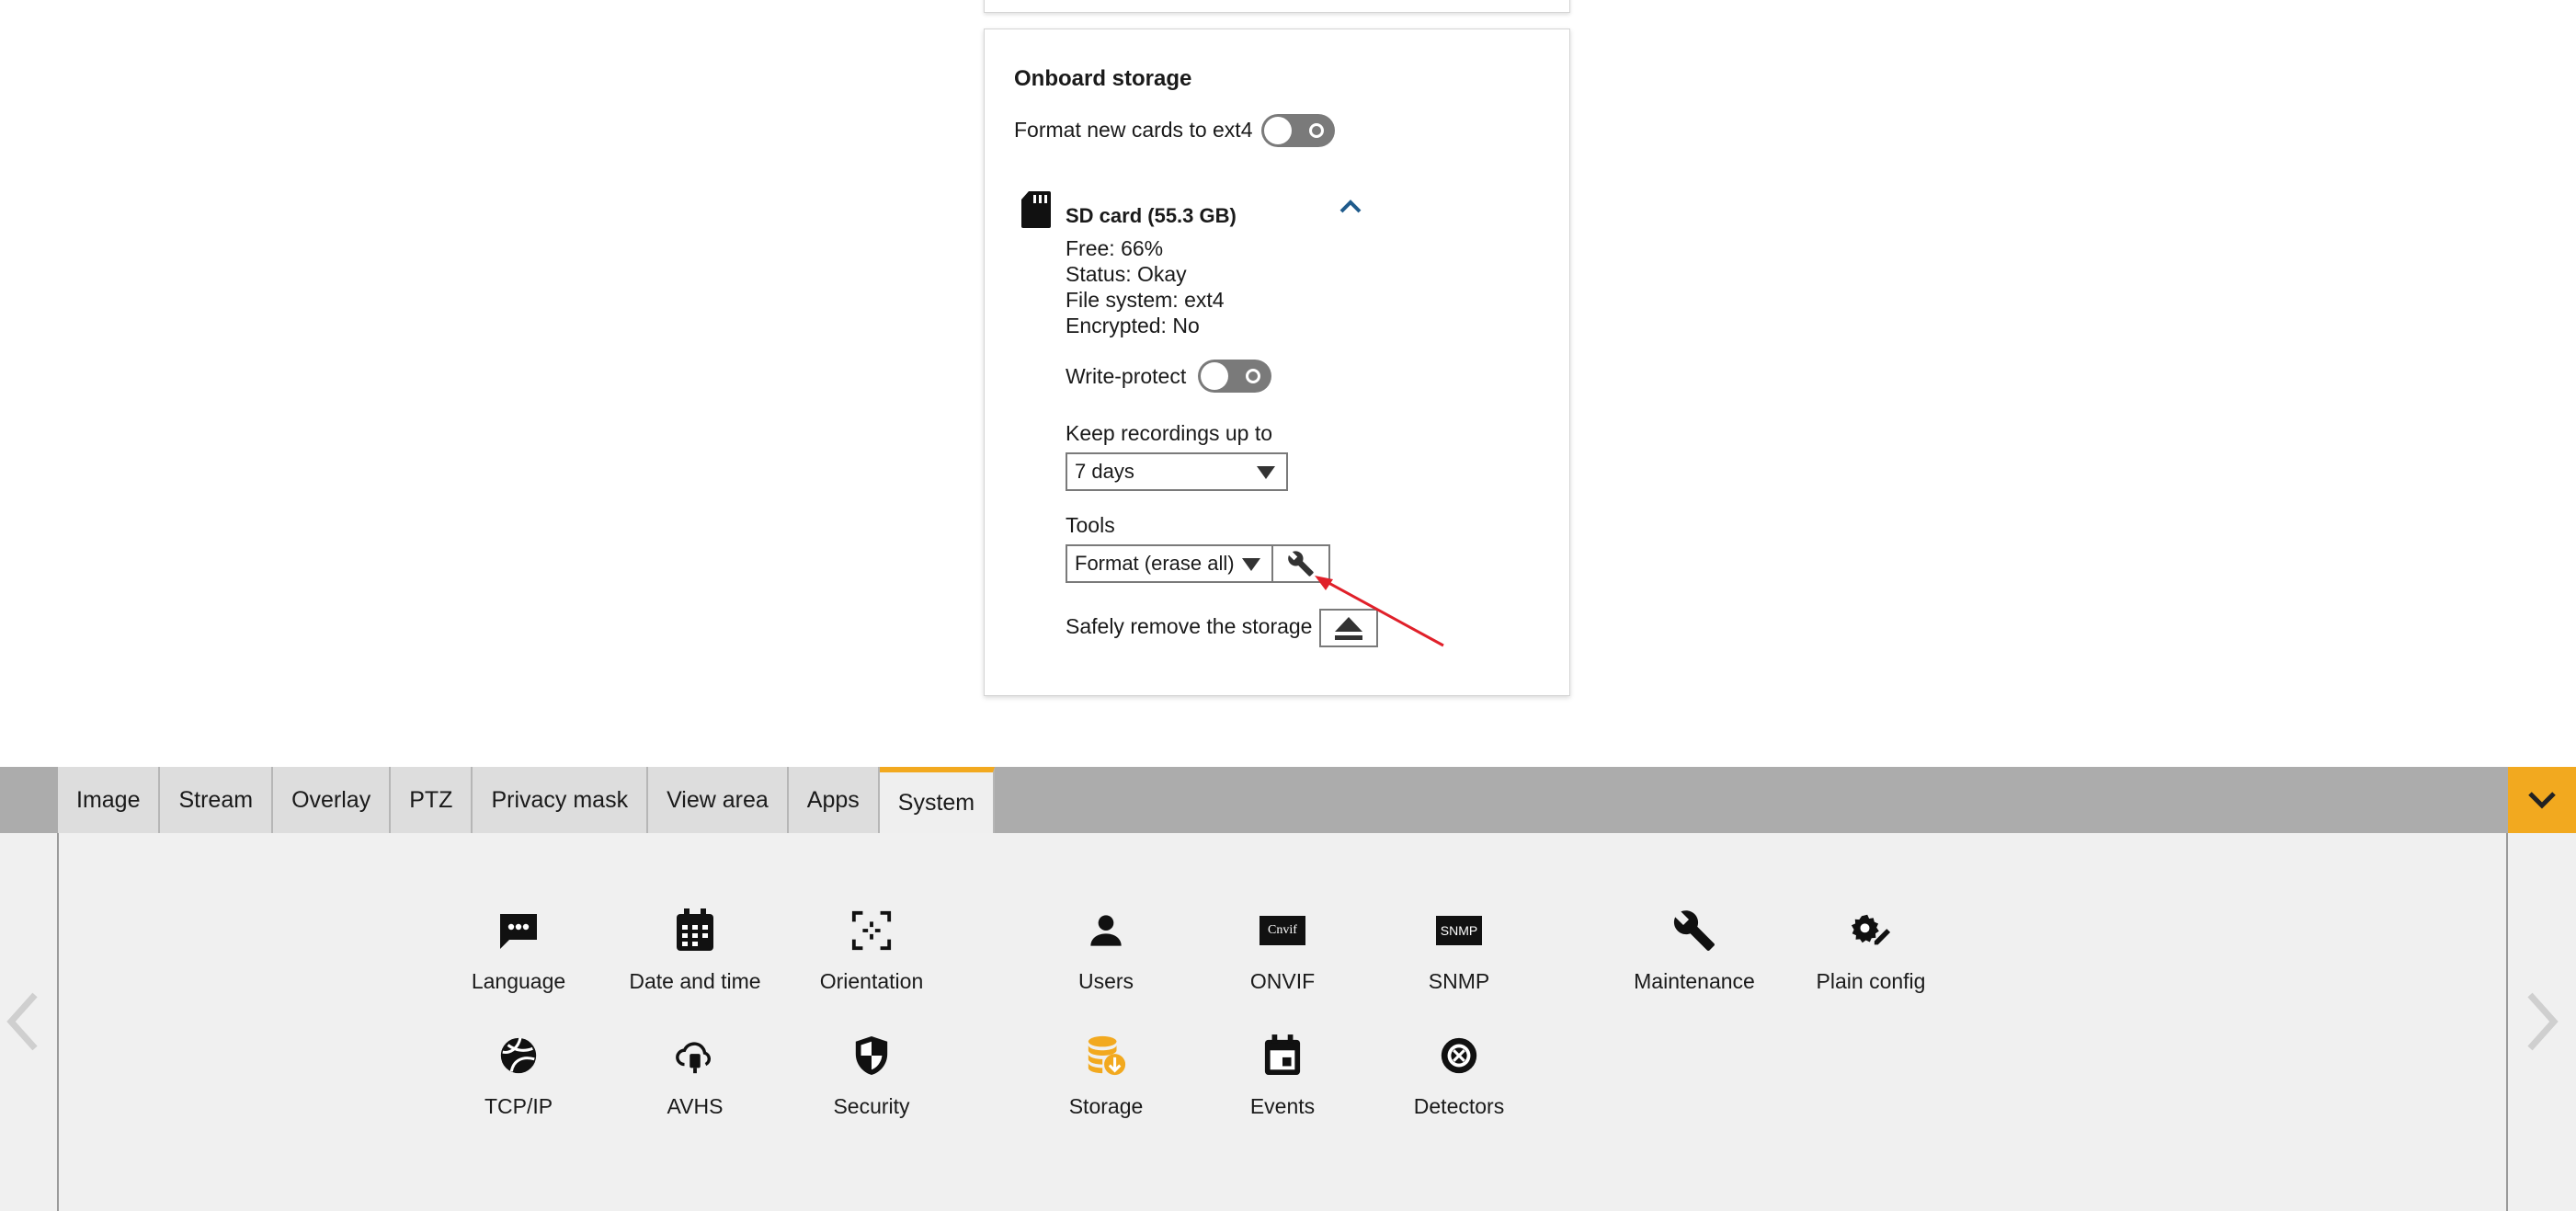 The width and height of the screenshot is (2576, 1211). What do you see at coordinates (1133, 130) in the screenshot?
I see `format-ext4-label: Format new cards to ext4` at bounding box center [1133, 130].